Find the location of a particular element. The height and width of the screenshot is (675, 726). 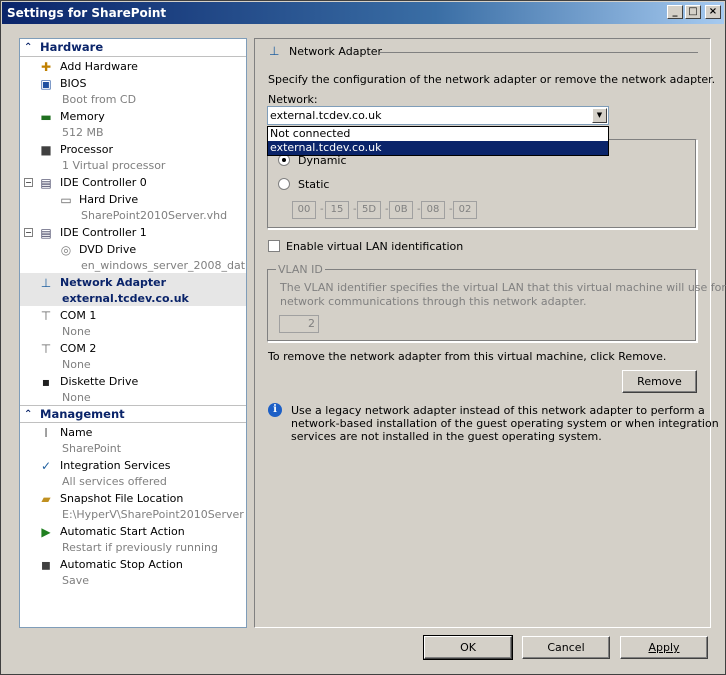

tree-item-processor: ■ Processor 1 Virtual processor is located at coordinates (133, 156).